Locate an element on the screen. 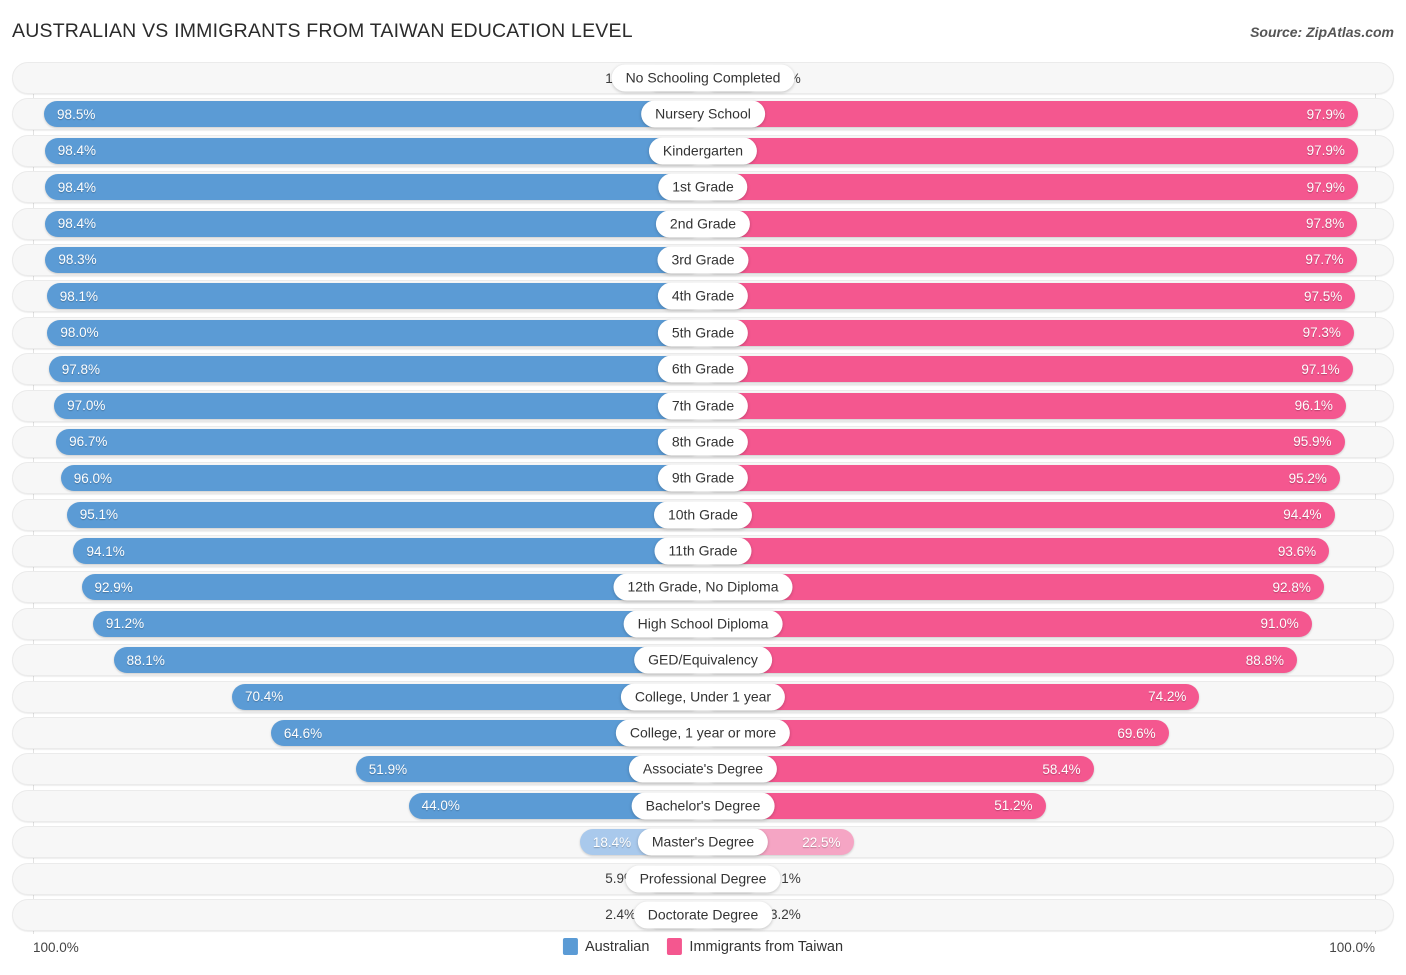 This screenshot has height=975, width=1406. value-label-left: 44.0% is located at coordinates (440, 806).